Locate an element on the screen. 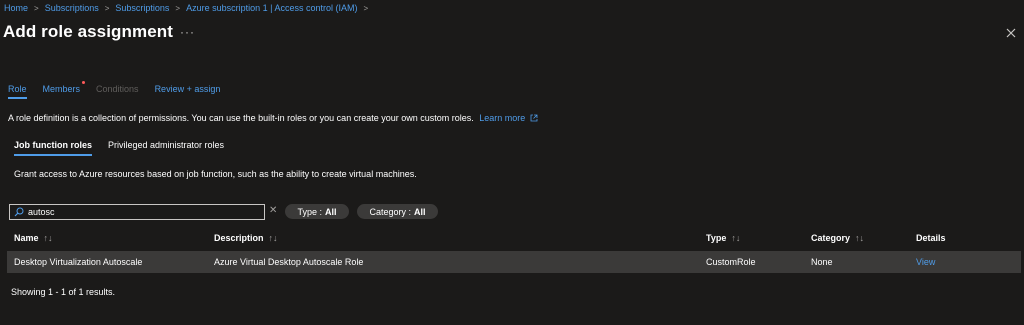  wizard-tabs: Role Members Conditions Review + assign is located at coordinates (122, 90).